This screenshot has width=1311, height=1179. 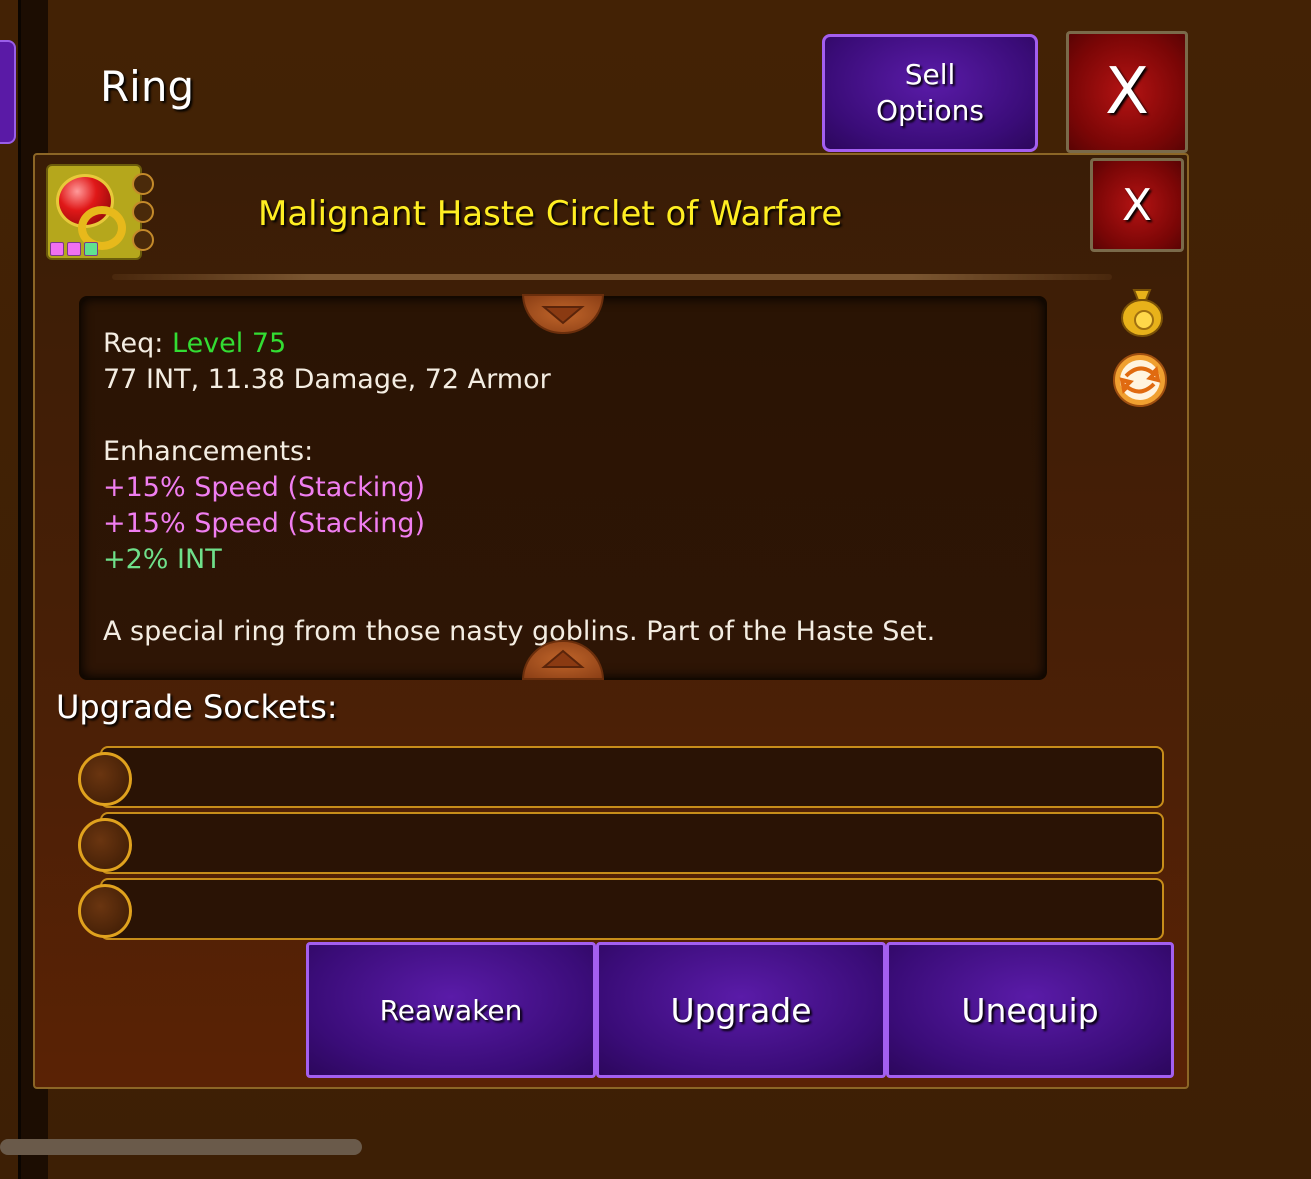 I want to click on socket-dots, so click(x=74, y=249).